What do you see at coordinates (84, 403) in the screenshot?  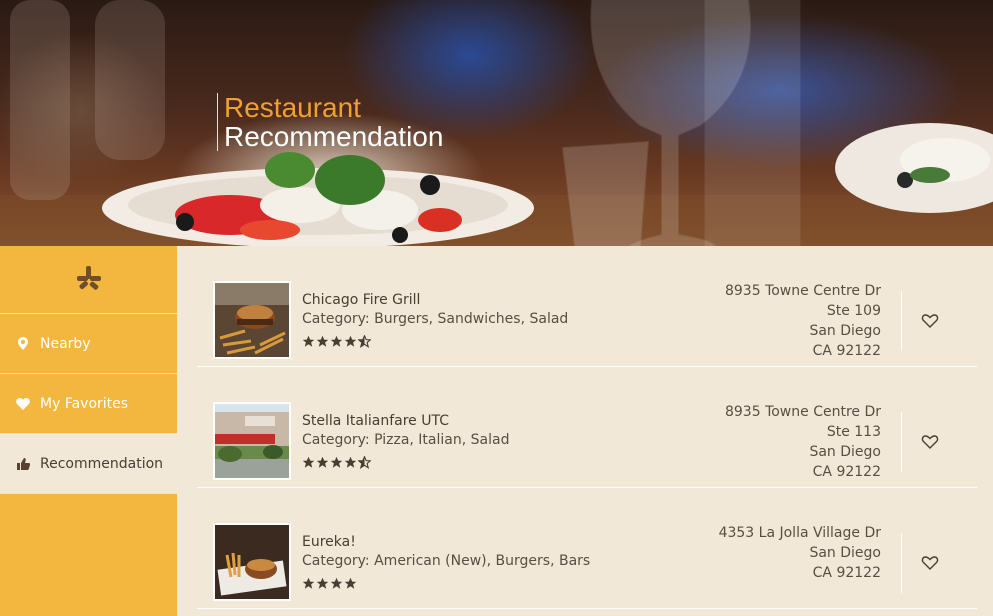 I see `sidebar-item-label: My Favorites` at bounding box center [84, 403].